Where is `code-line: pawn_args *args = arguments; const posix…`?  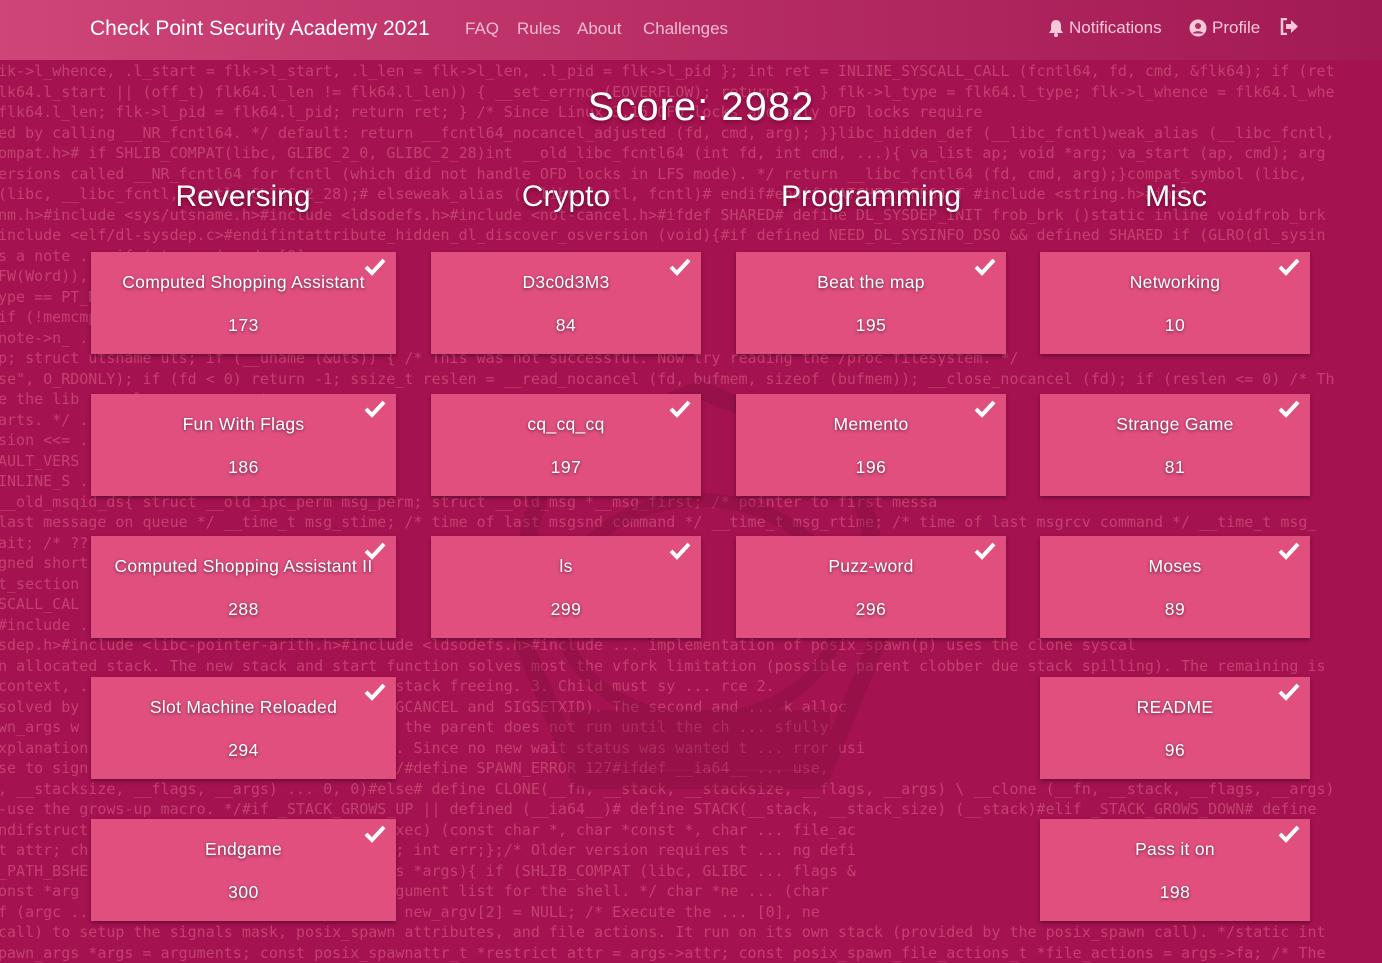
code-line: pawn_args *args = arguments; const posix… is located at coordinates (663, 952).